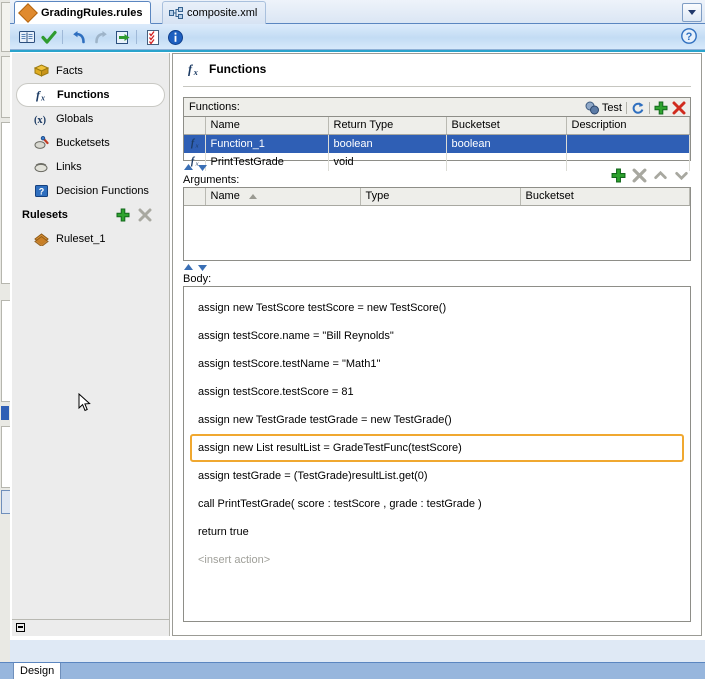 This screenshot has width=705, height=679. I want to click on close-x-icon, so click(679, 107).